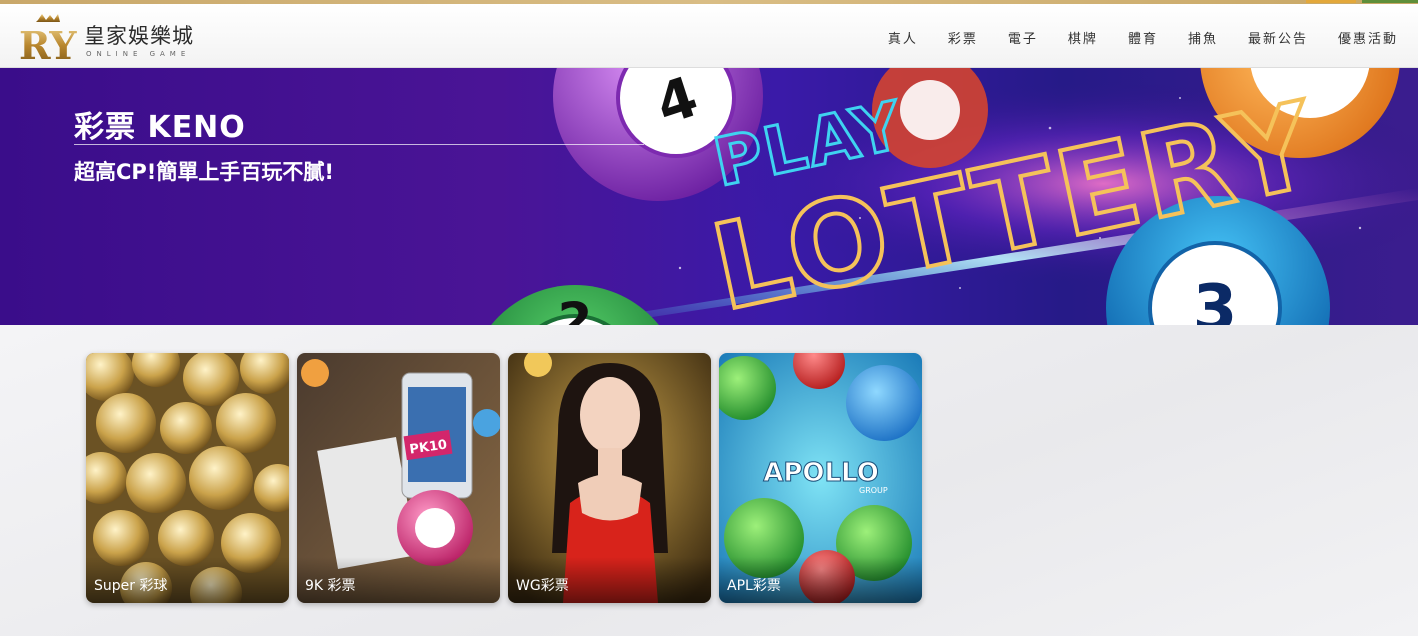  What do you see at coordinates (820, 580) in the screenshot?
I see `game-card-label: APL彩票` at bounding box center [820, 580].